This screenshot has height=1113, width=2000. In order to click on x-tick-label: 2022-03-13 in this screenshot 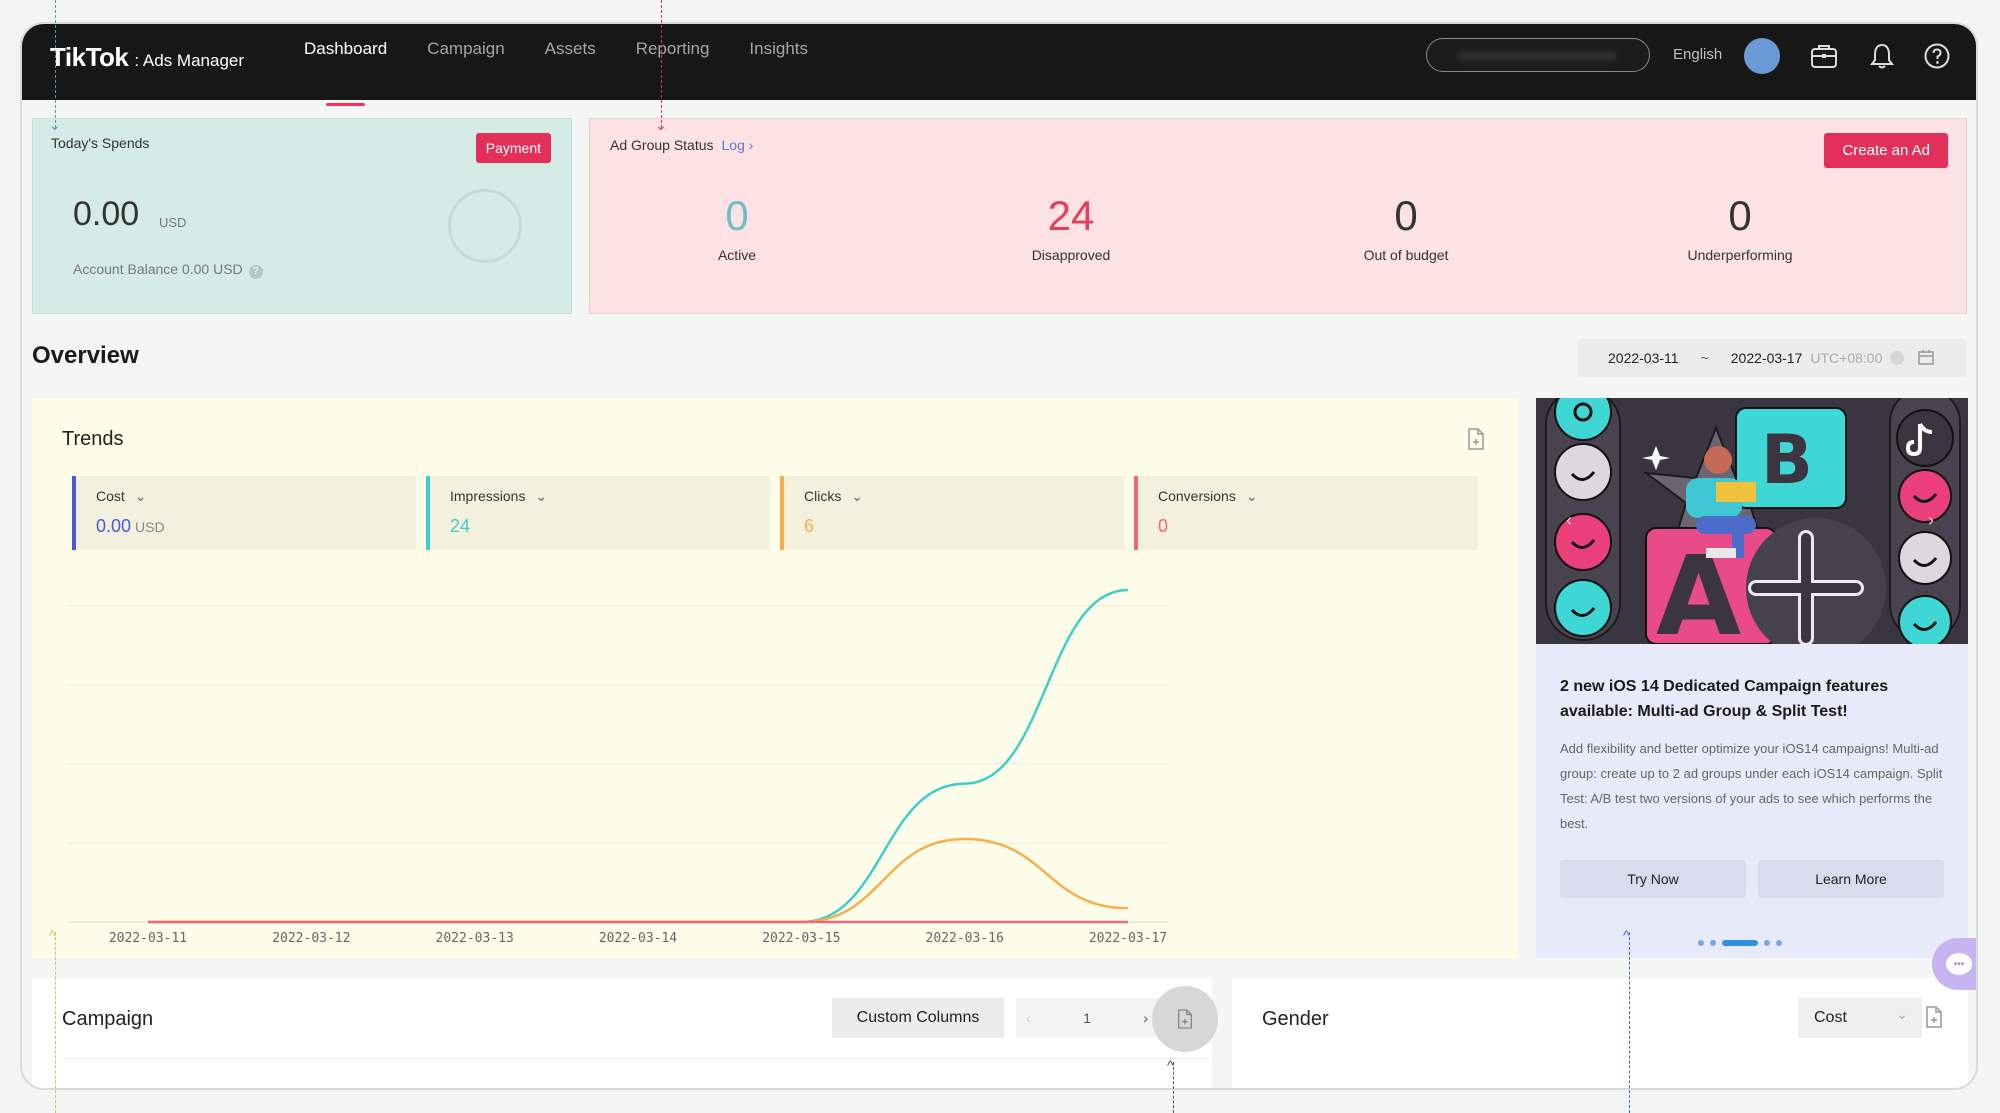, I will do `click(475, 938)`.